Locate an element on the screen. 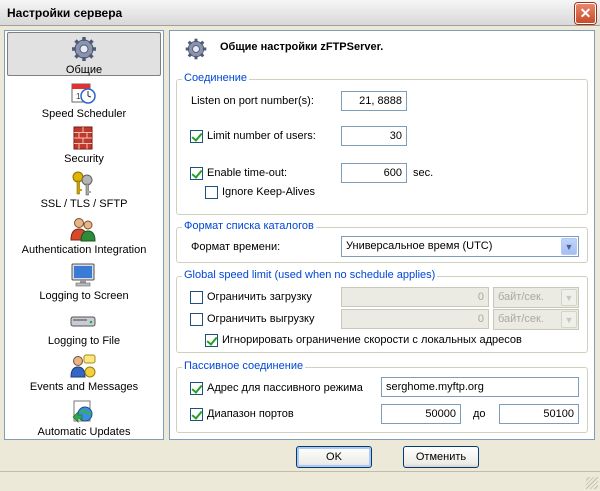 The image size is (600, 491). time-format-label: Формат времени: is located at coordinates (236, 247).